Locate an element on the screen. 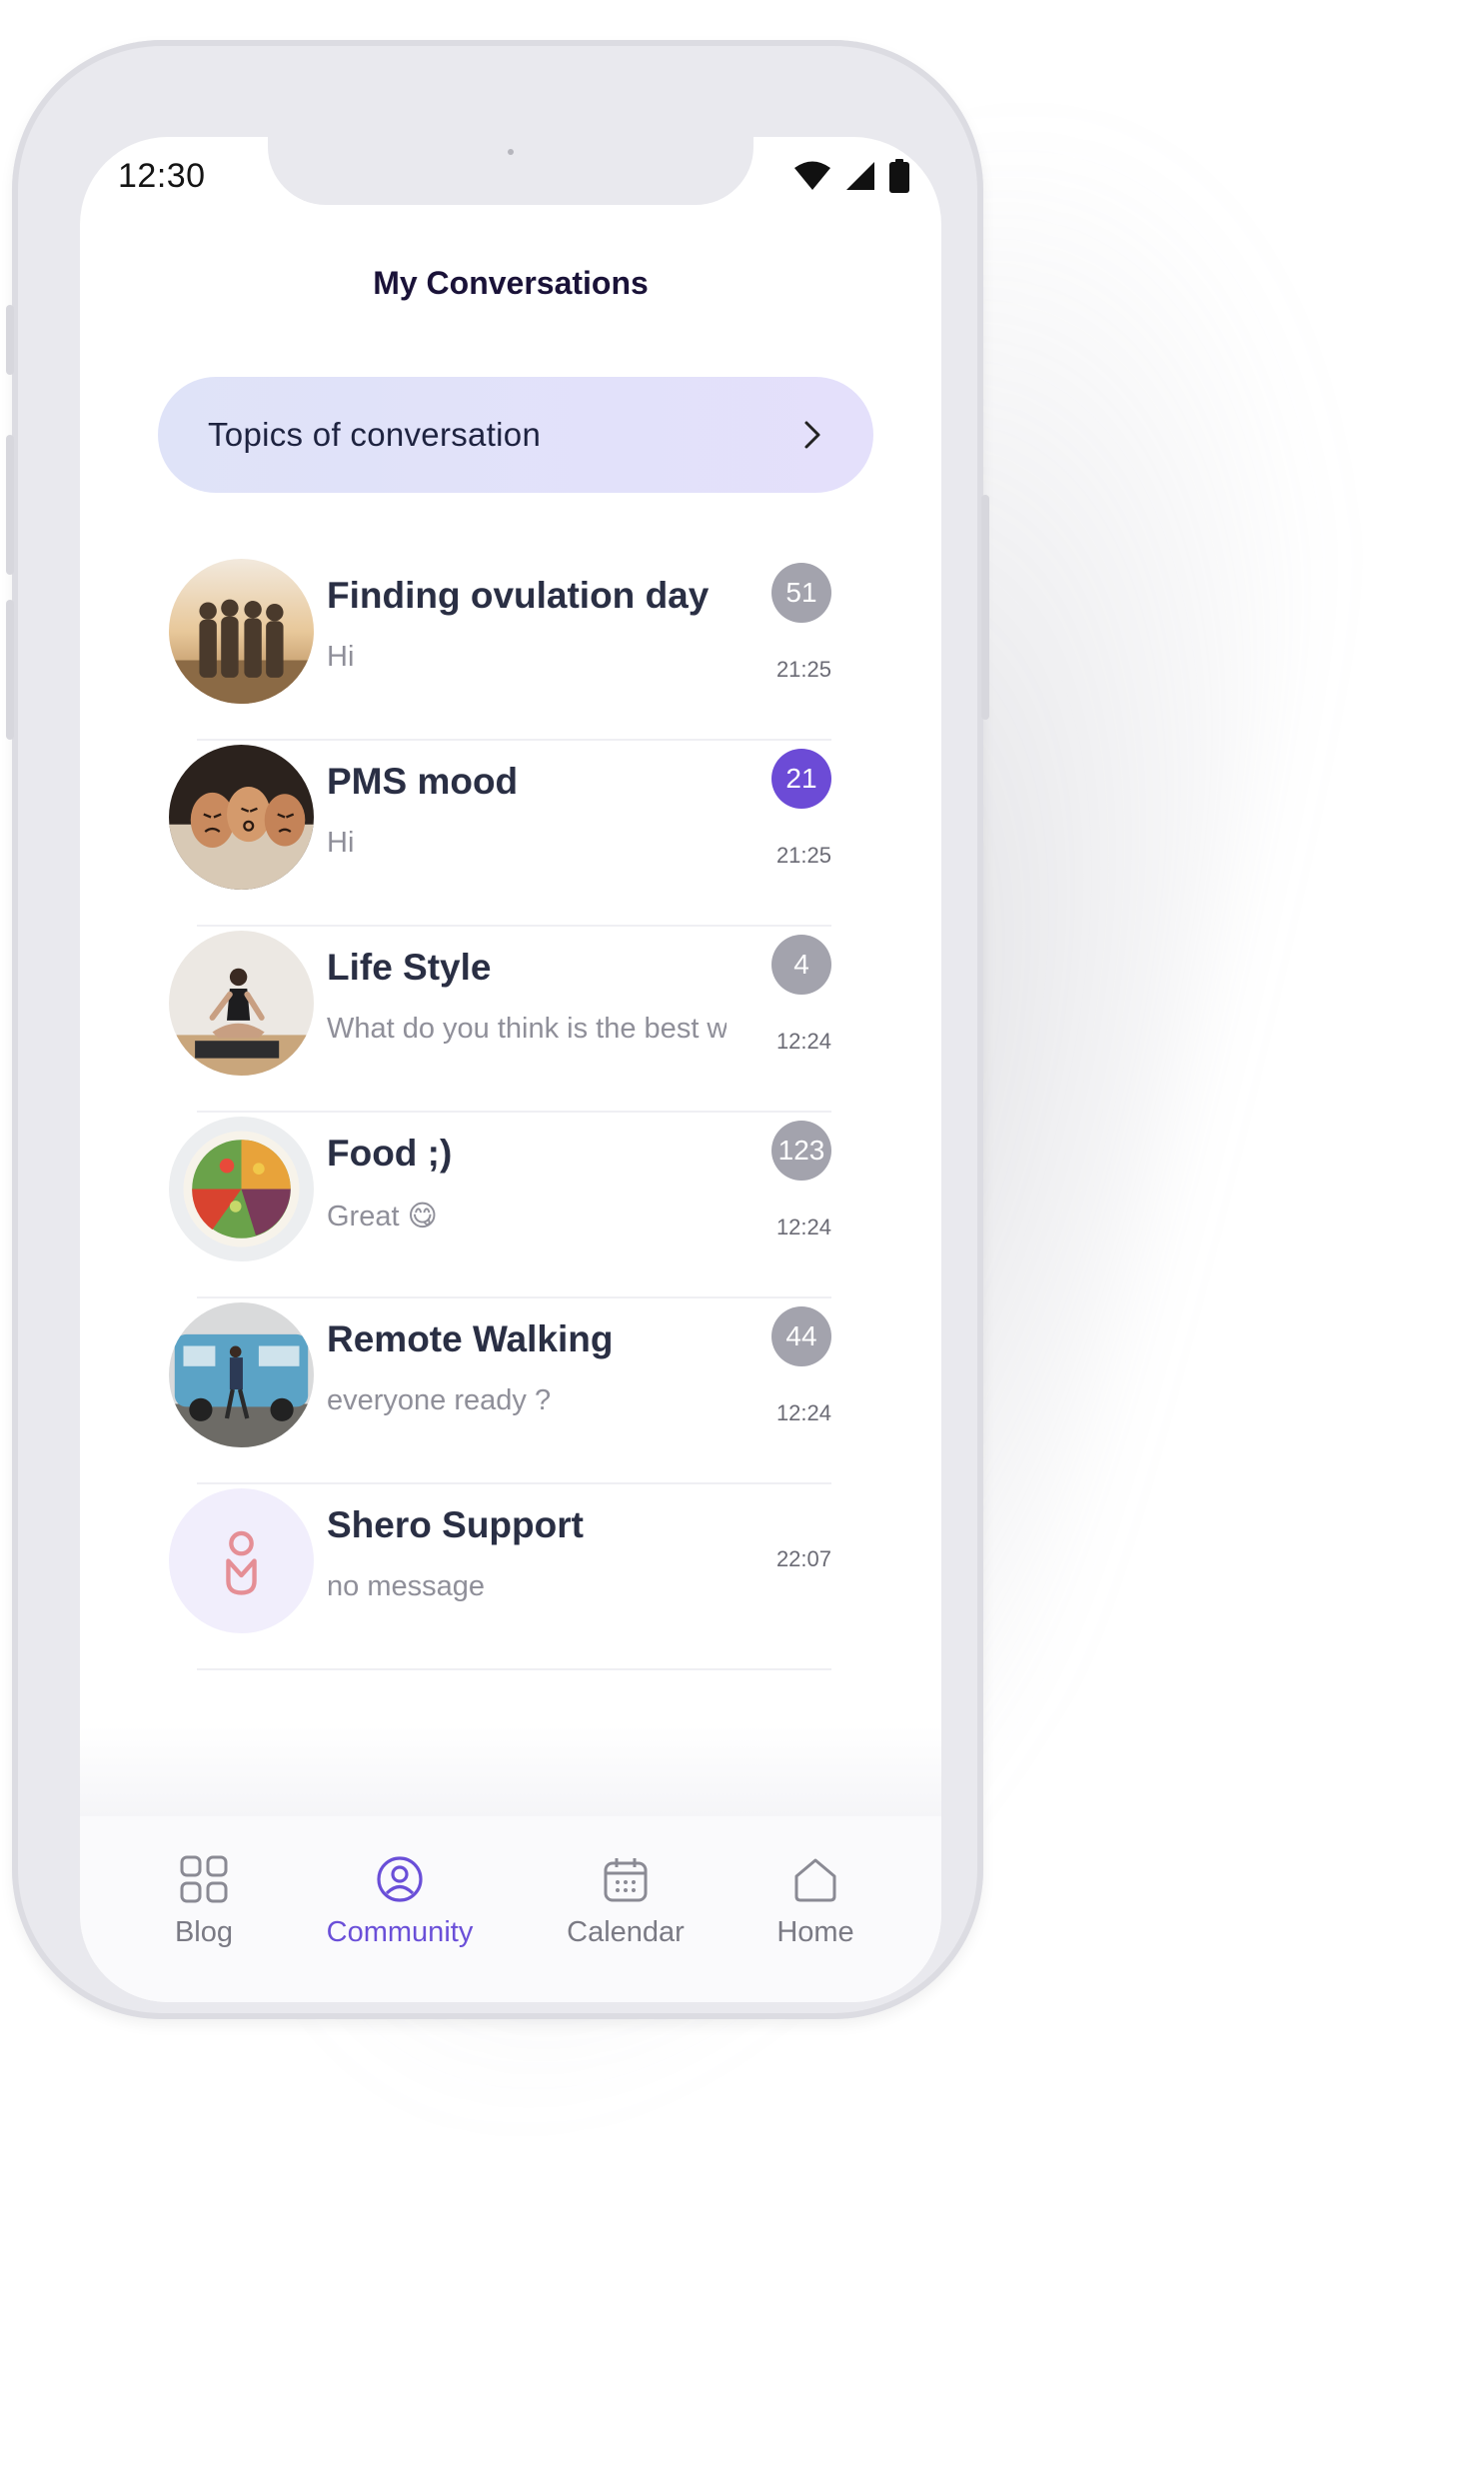 The width and height of the screenshot is (1484, 2474). conversation-preview: Great 😋 is located at coordinates (382, 1217).